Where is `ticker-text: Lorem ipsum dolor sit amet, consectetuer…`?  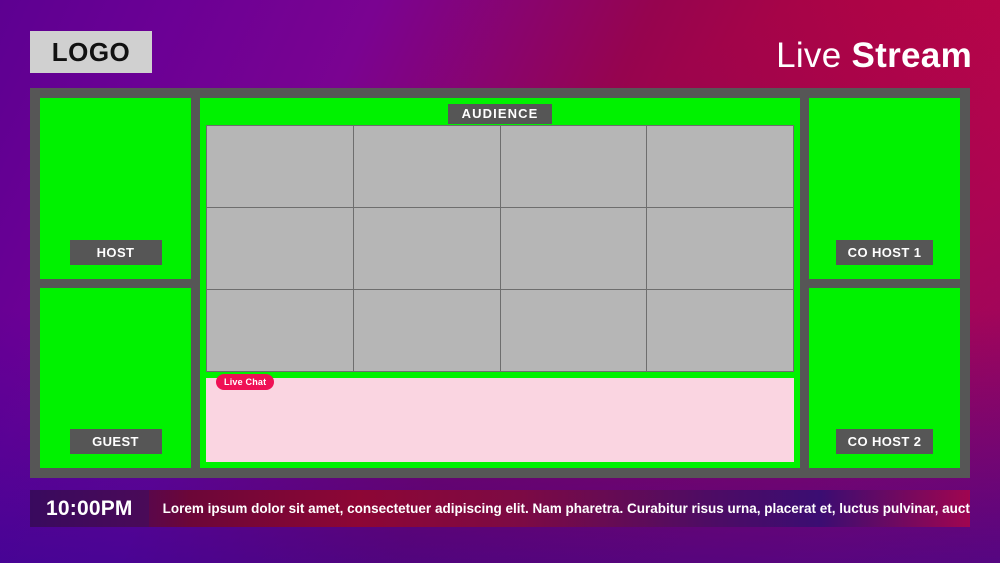
ticker-text: Lorem ipsum dolor sit amet, consectetuer… is located at coordinates (566, 508).